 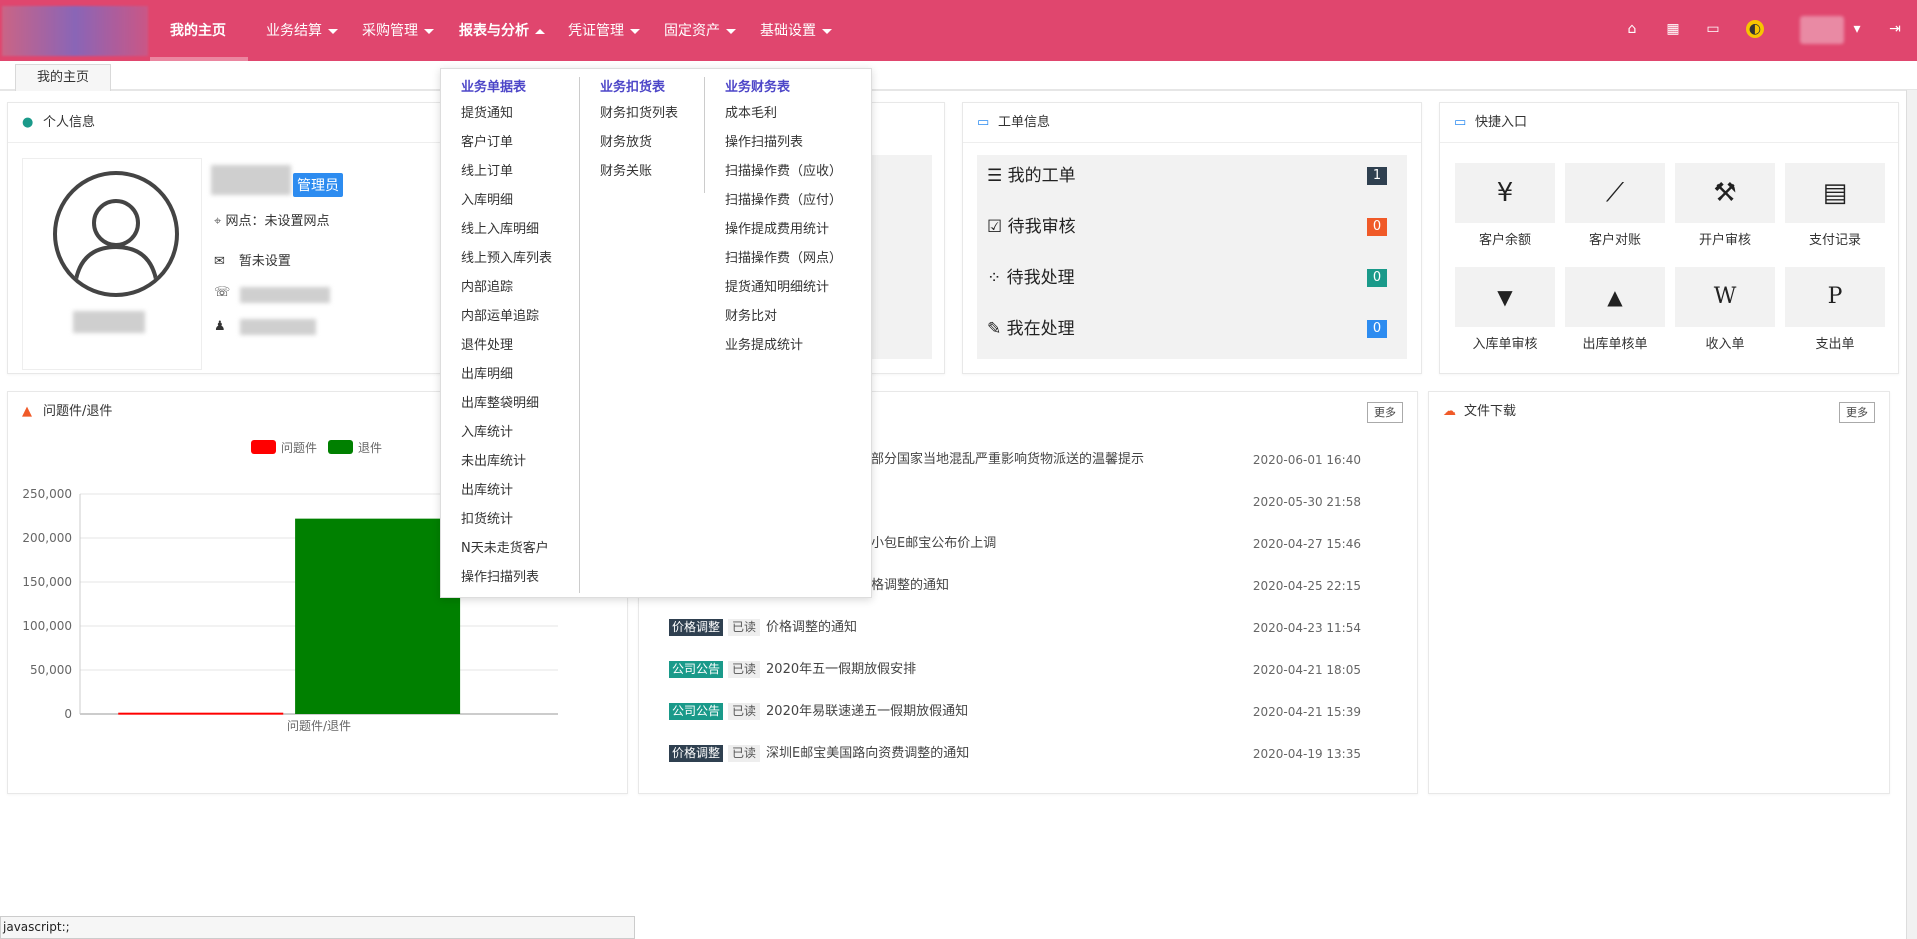 I want to click on legend-item: 问题件, so click(x=284, y=447).